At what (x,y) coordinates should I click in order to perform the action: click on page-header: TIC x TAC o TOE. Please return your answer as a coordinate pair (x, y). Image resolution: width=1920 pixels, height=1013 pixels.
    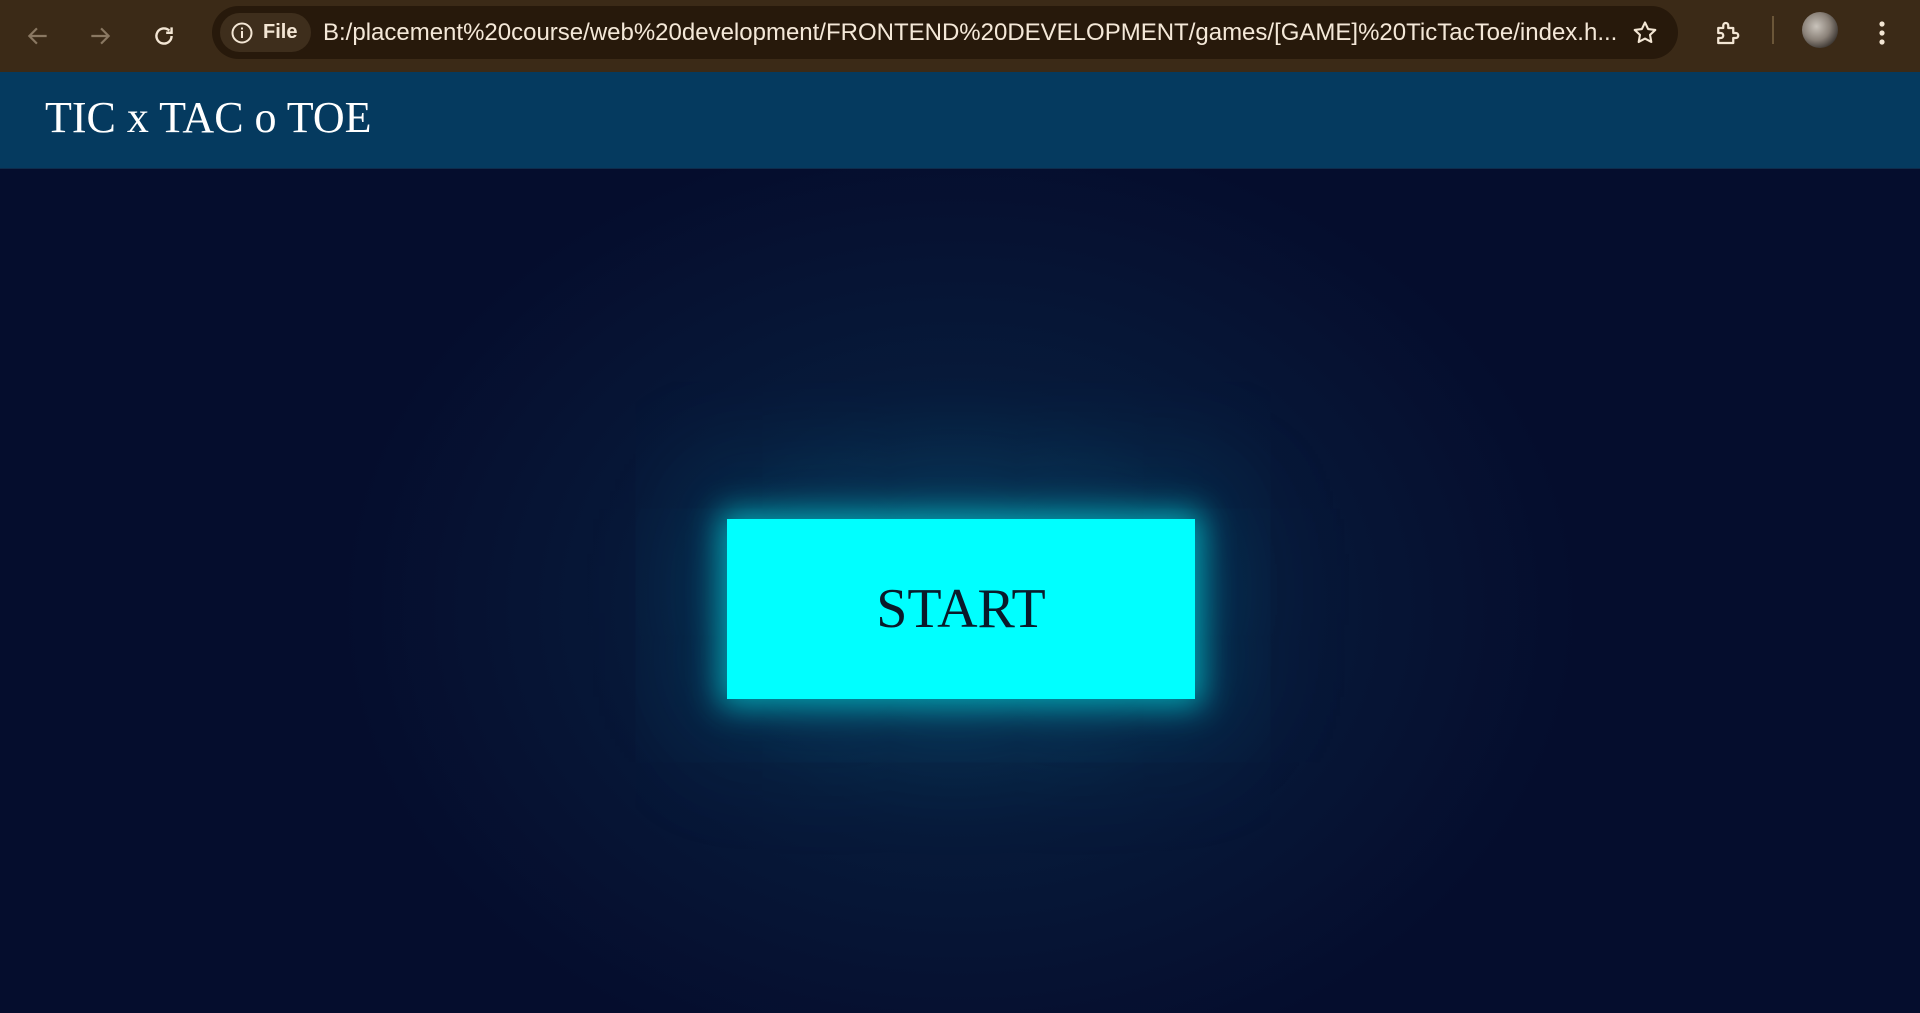
    Looking at the image, I should click on (960, 120).